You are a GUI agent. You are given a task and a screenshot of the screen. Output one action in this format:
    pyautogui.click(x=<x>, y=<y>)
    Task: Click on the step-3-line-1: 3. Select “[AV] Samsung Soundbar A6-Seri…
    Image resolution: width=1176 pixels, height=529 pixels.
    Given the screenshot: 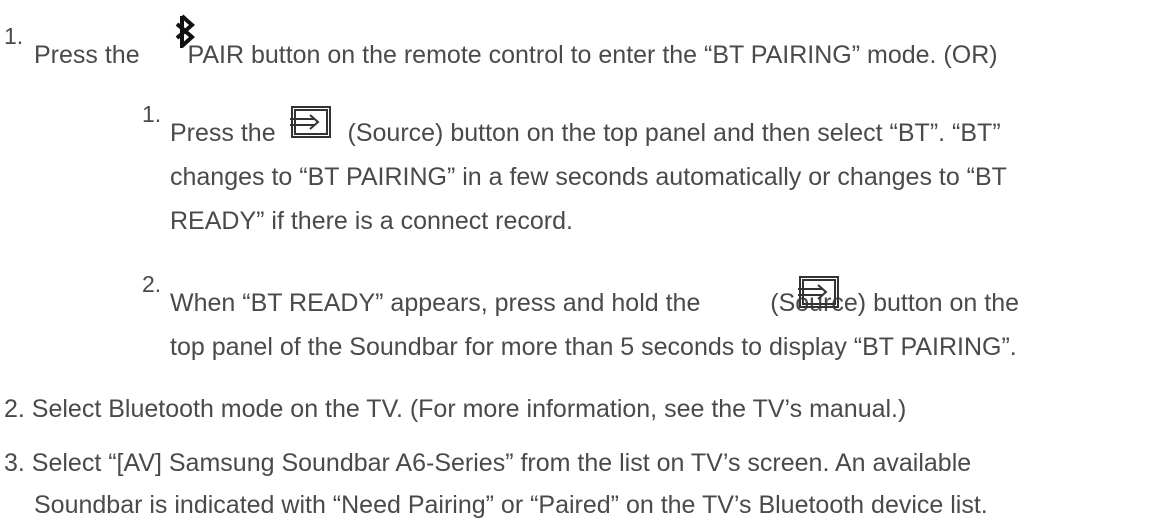 What is the action you would take?
    pyautogui.click(x=488, y=463)
    